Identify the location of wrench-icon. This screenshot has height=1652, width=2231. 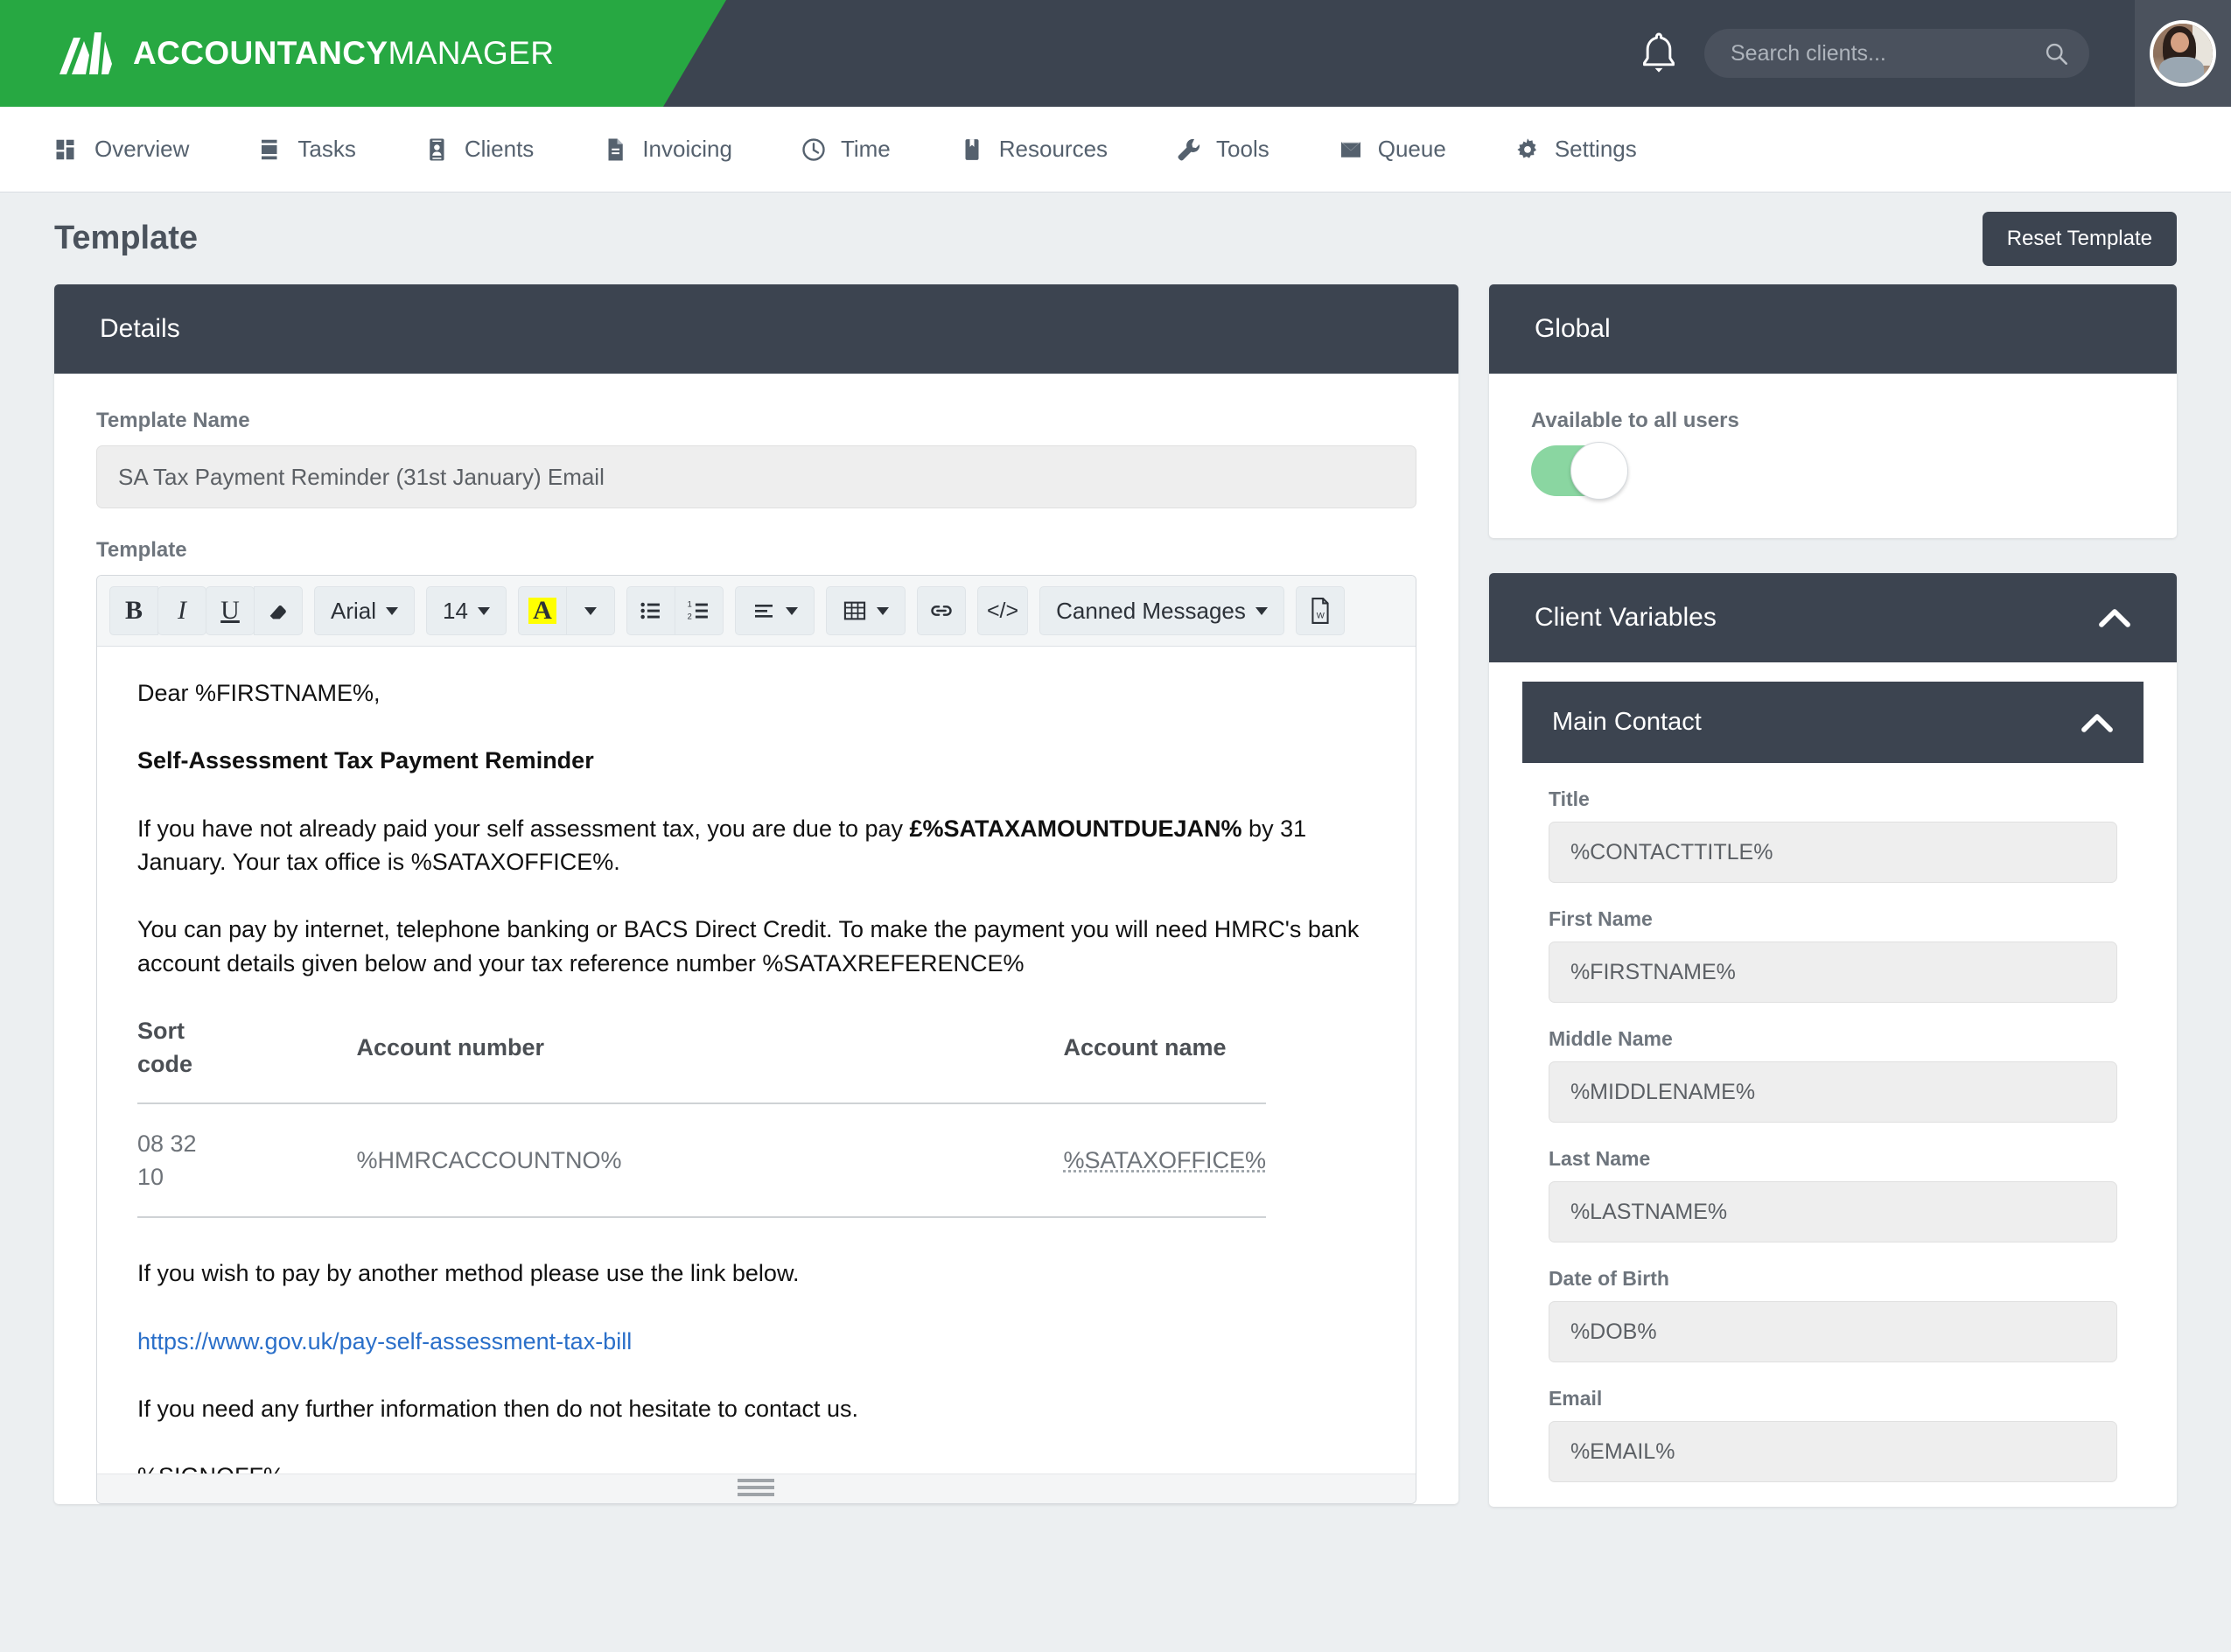
(1189, 149).